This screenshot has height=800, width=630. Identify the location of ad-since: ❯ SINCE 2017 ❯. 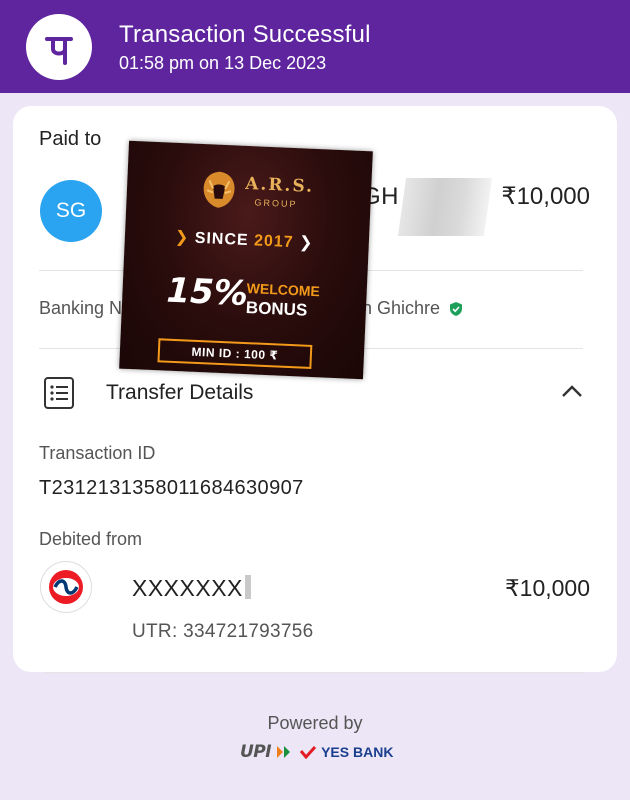
(244, 240).